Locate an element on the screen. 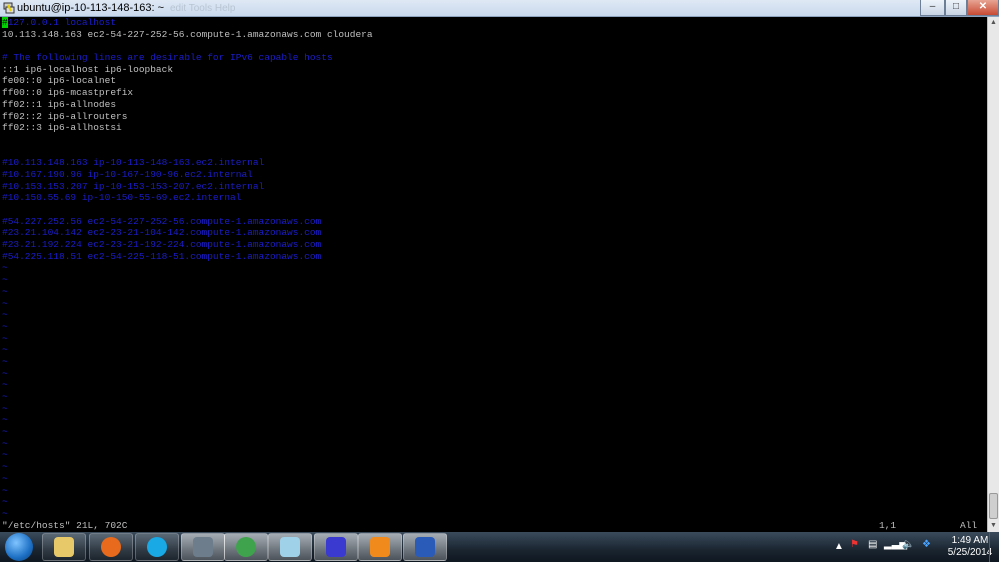  start-button is located at coordinates (19, 547).